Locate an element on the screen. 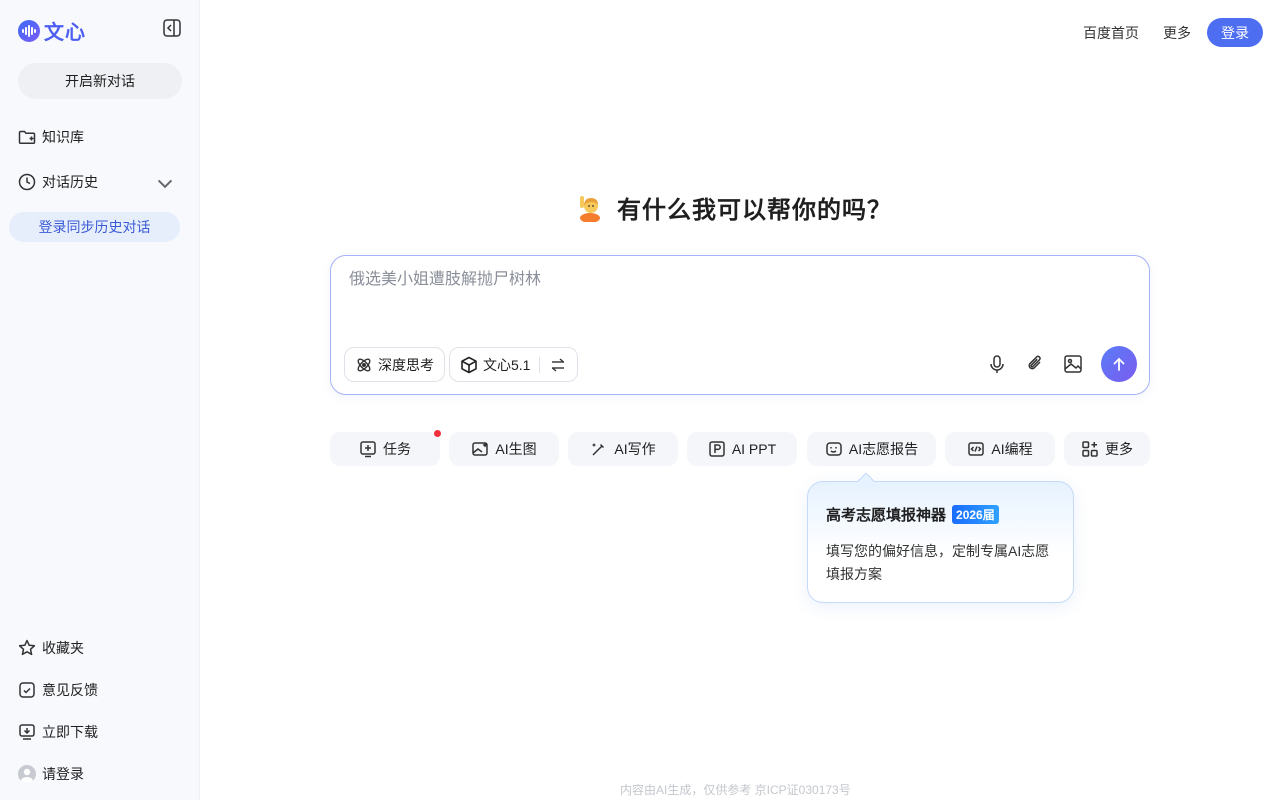 The height and width of the screenshot is (800, 1280). collapse-sidebar-icon is located at coordinates (172, 28).